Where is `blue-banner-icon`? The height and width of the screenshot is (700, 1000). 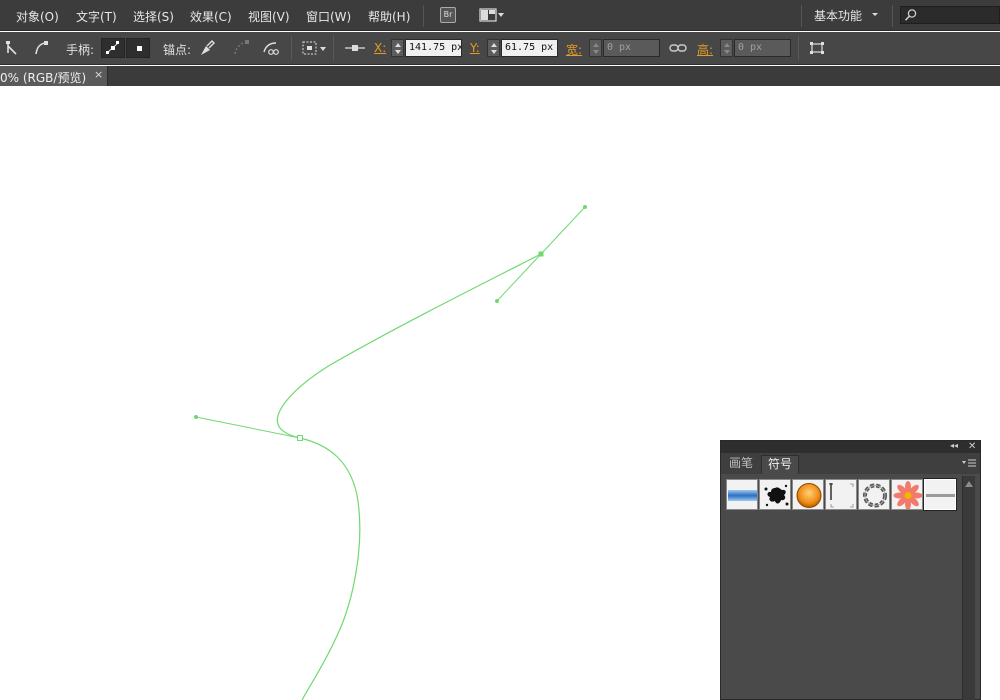 blue-banner-icon is located at coordinates (742, 495).